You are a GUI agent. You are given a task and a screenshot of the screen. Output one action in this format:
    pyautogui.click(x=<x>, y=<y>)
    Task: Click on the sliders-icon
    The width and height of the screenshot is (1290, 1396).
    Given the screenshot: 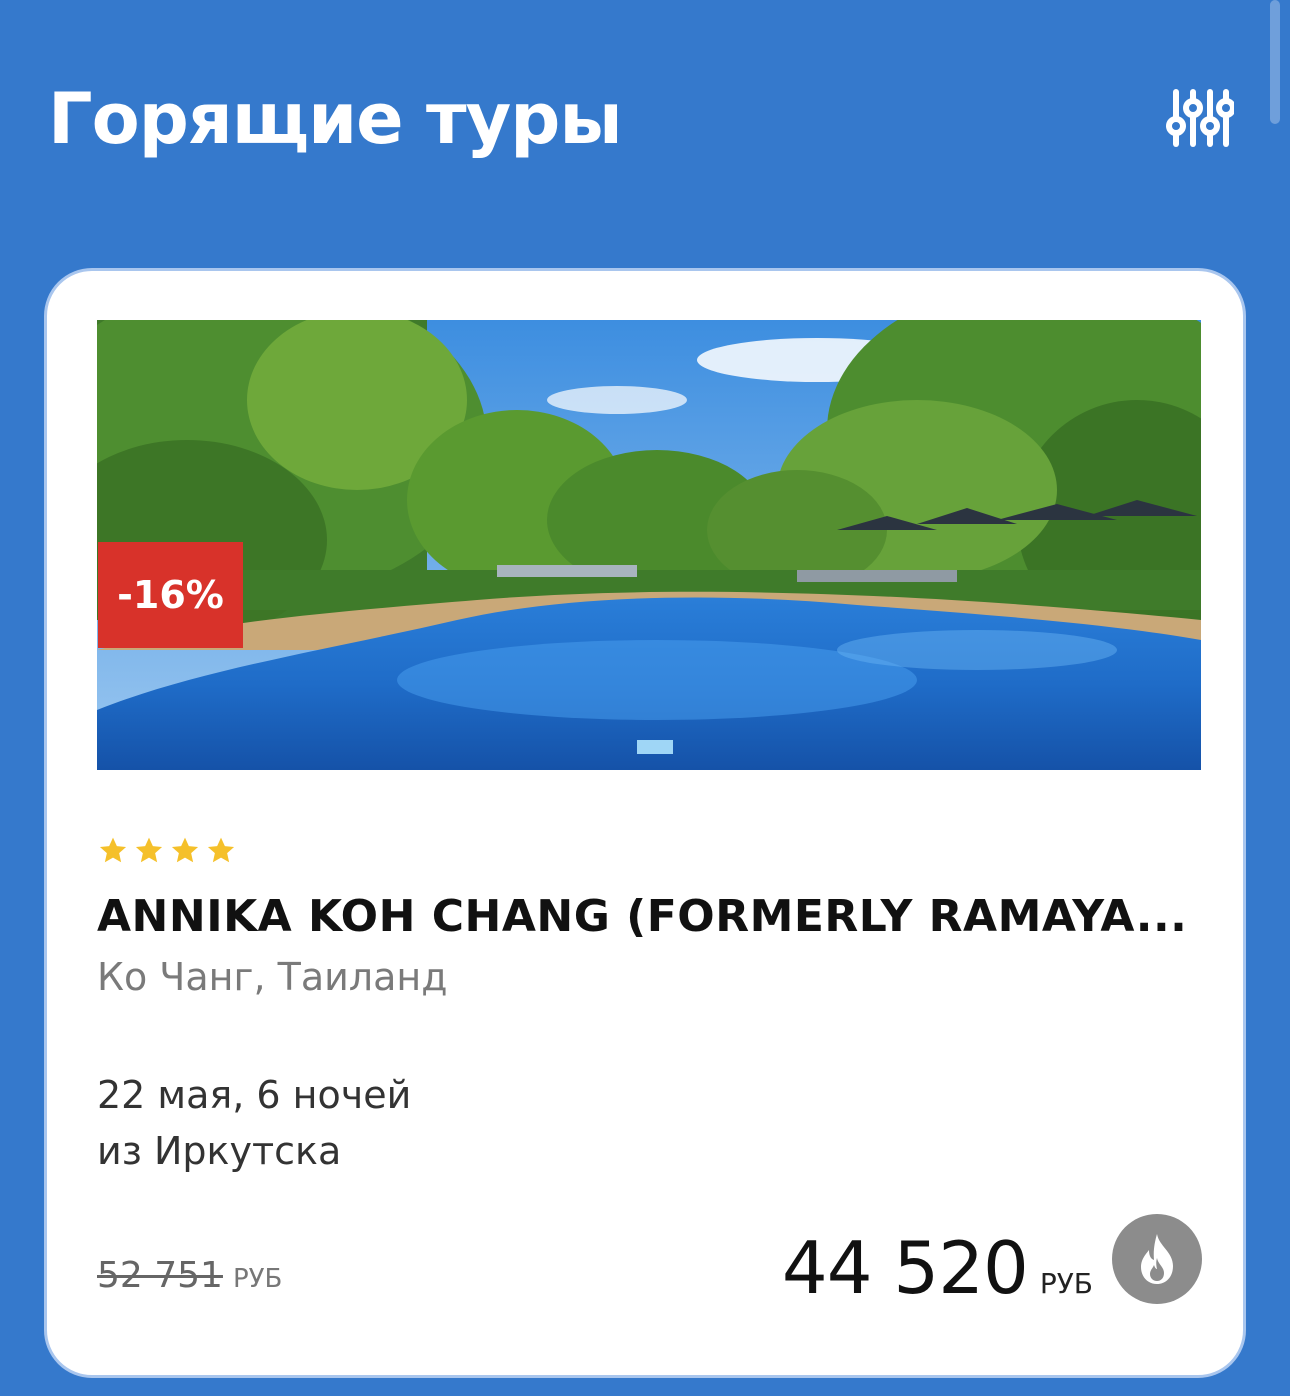 What is the action you would take?
    pyautogui.click(x=1201, y=118)
    